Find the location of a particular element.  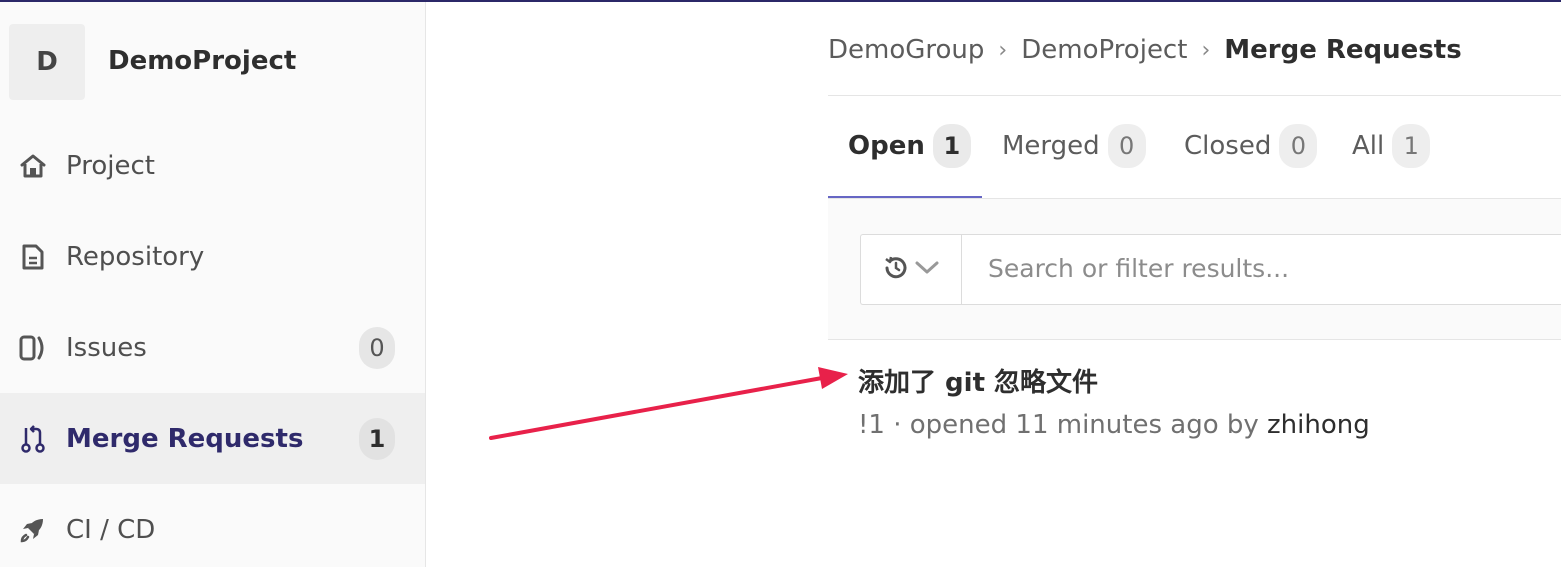

merge-request-state-tabs: Open 1 Merged 0 Closed 0 All 1 is located at coordinates (1194, 148).